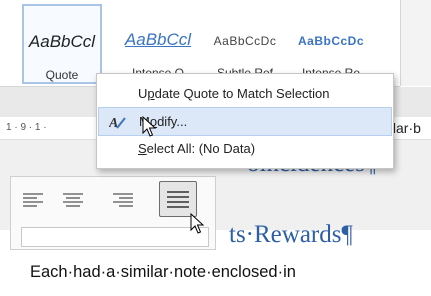 The height and width of the screenshot is (296, 431). I want to click on justify-button, so click(178, 199).